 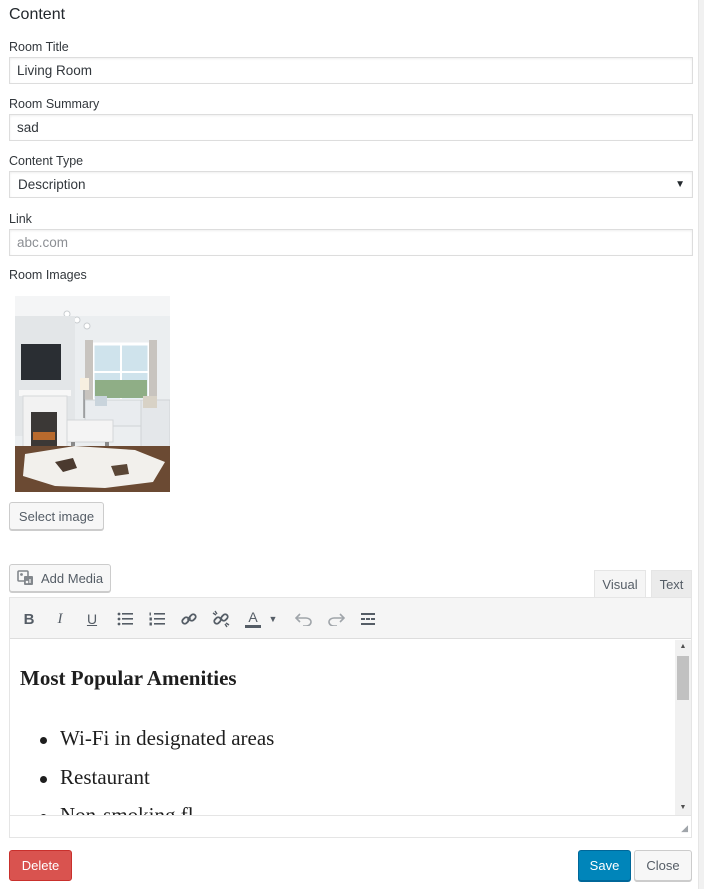 I want to click on italic-icon: I, so click(x=60, y=619).